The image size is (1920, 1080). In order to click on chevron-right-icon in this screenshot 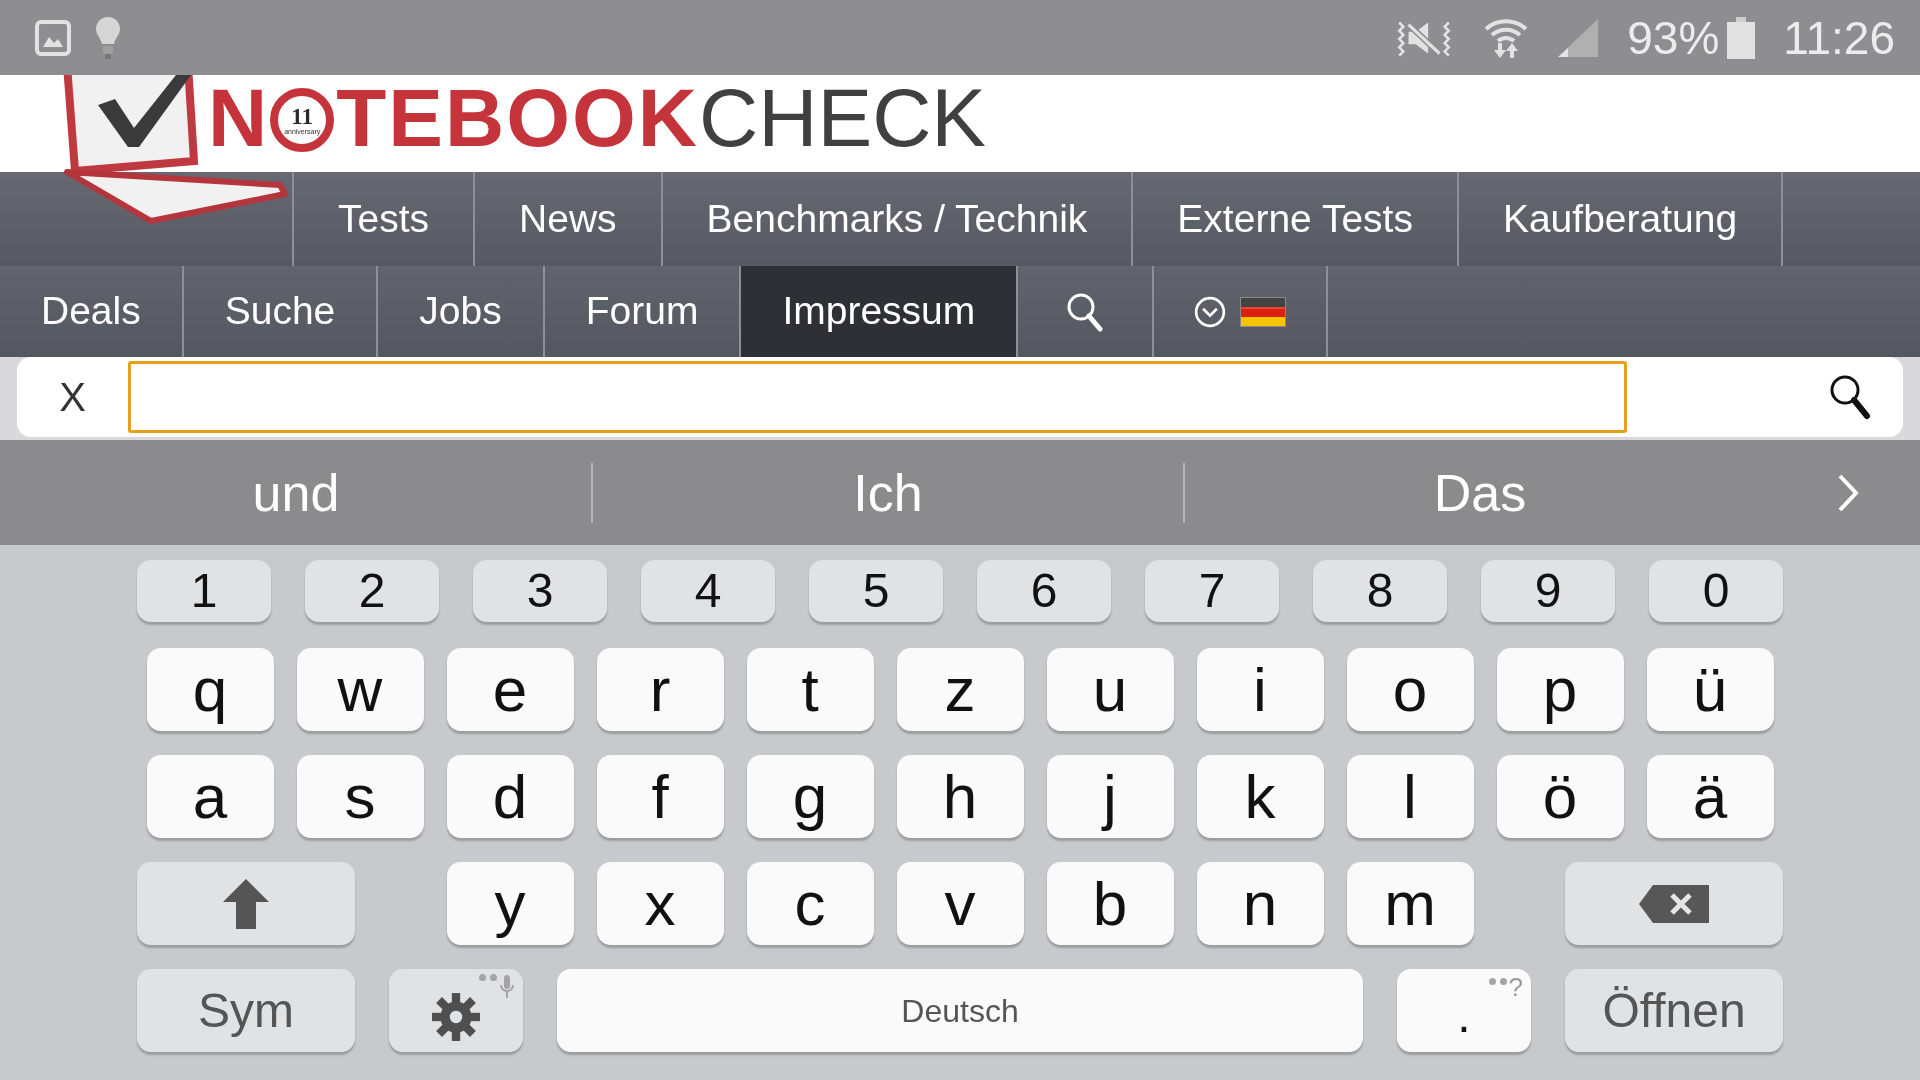, I will do `click(1848, 492)`.